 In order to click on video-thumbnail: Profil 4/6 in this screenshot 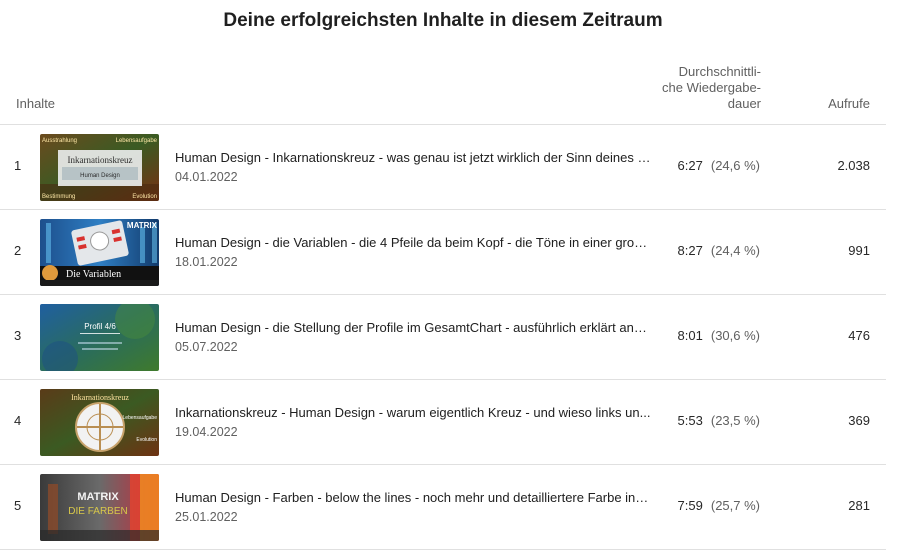, I will do `click(99, 337)`.